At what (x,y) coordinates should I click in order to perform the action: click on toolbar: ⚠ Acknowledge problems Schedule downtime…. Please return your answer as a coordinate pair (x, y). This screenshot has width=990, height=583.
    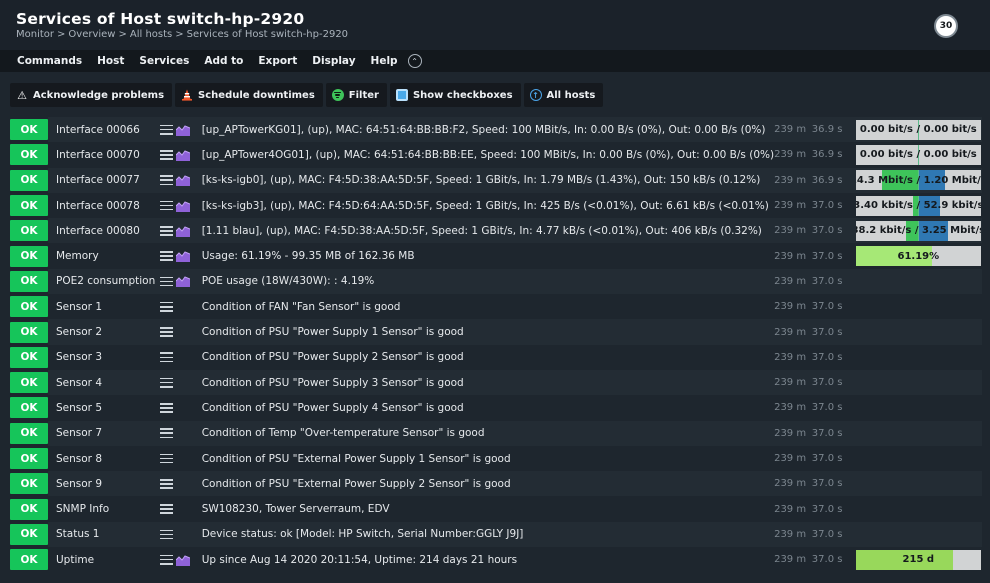
    Looking at the image, I should click on (495, 95).